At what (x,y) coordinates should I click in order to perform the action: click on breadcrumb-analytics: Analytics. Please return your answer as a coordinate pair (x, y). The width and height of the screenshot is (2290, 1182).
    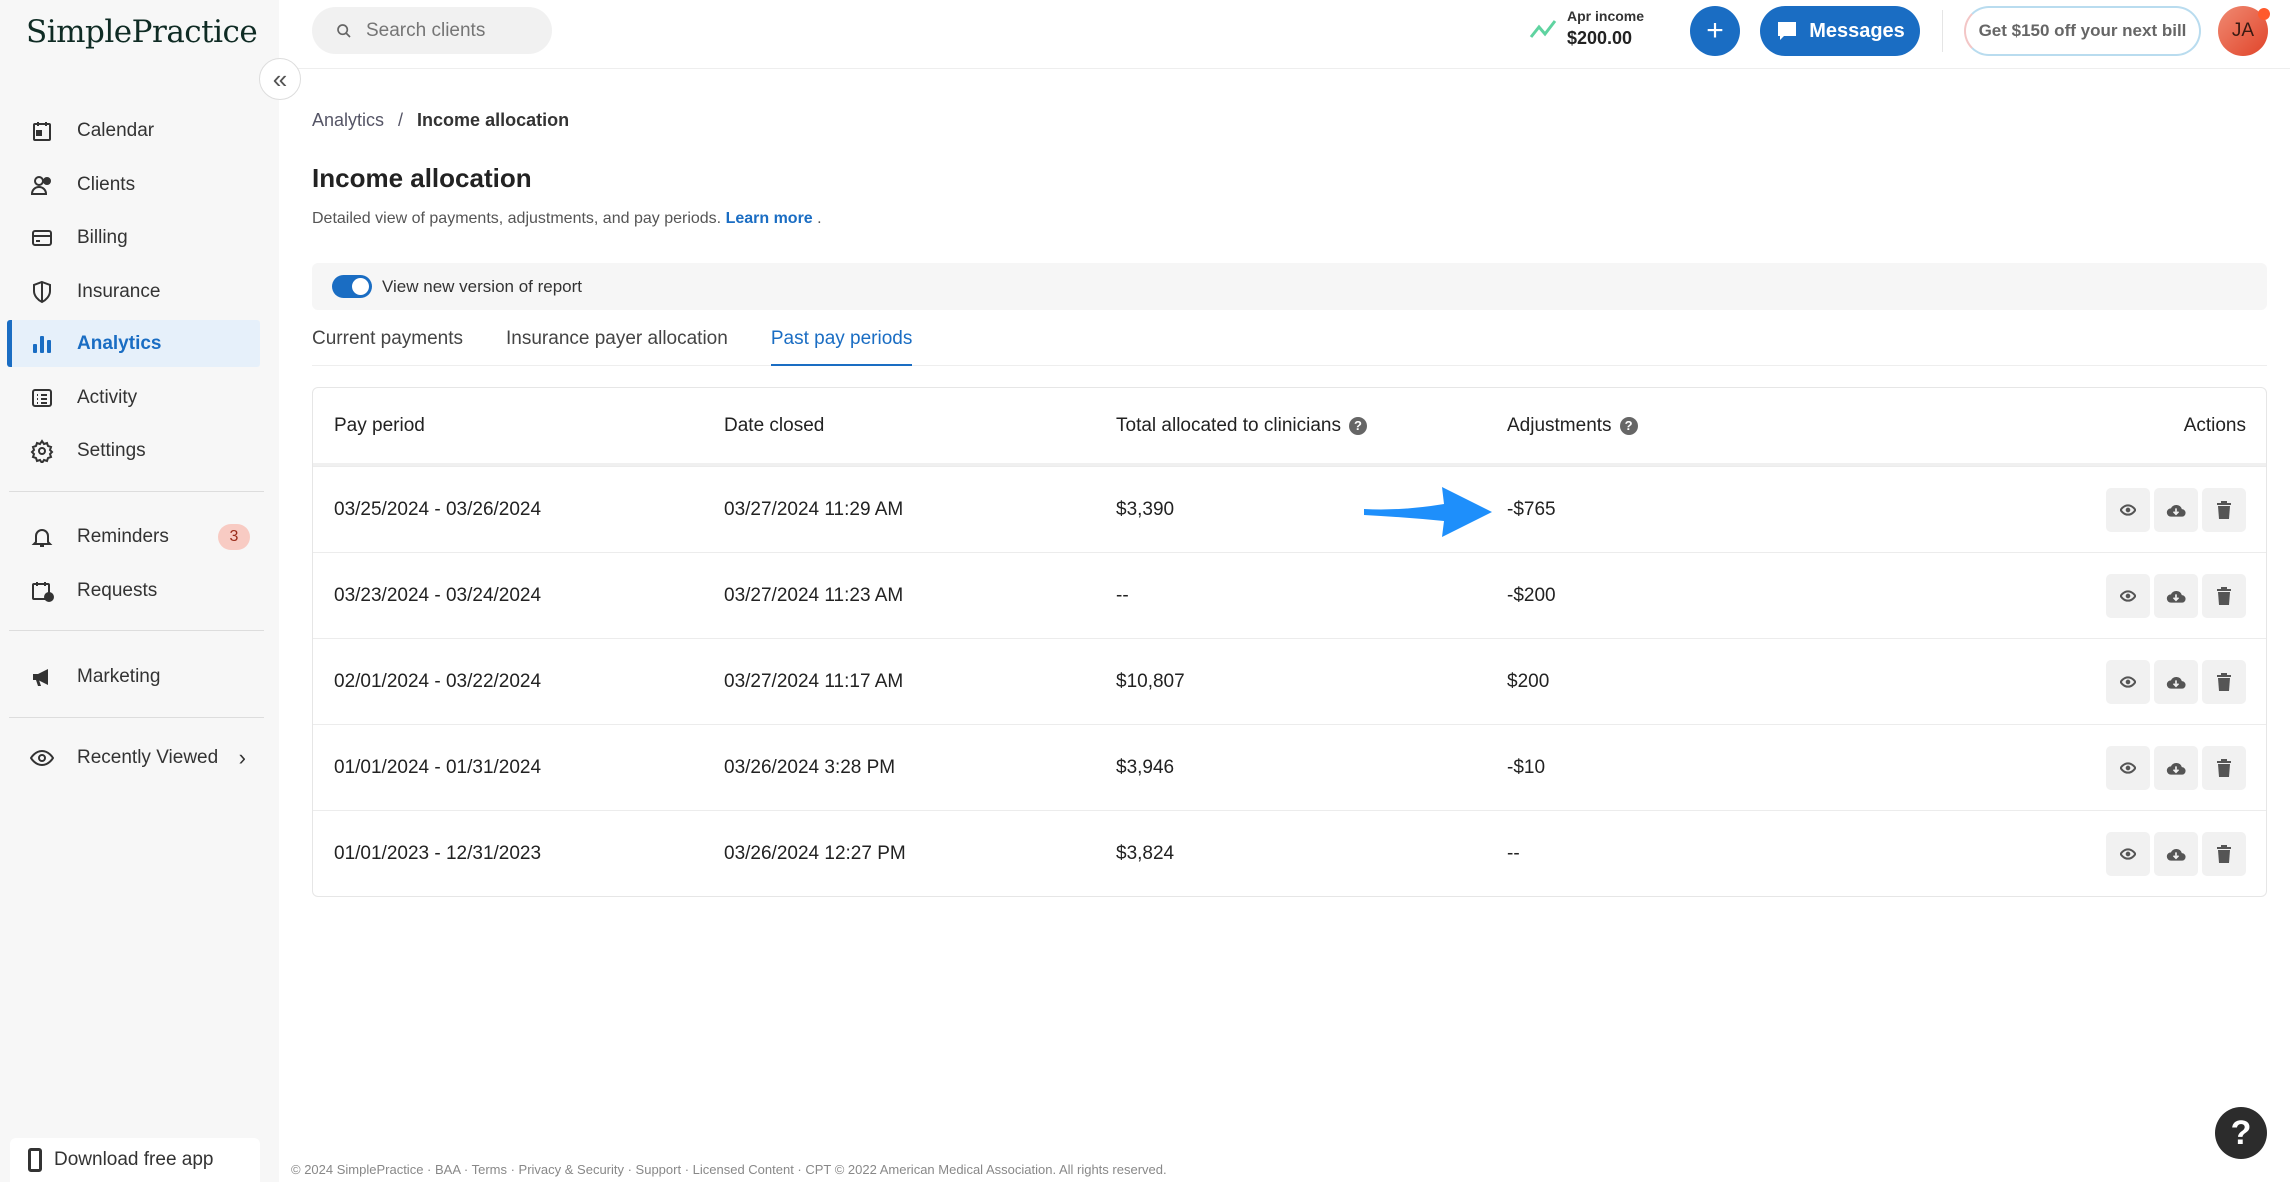
    Looking at the image, I should click on (348, 120).